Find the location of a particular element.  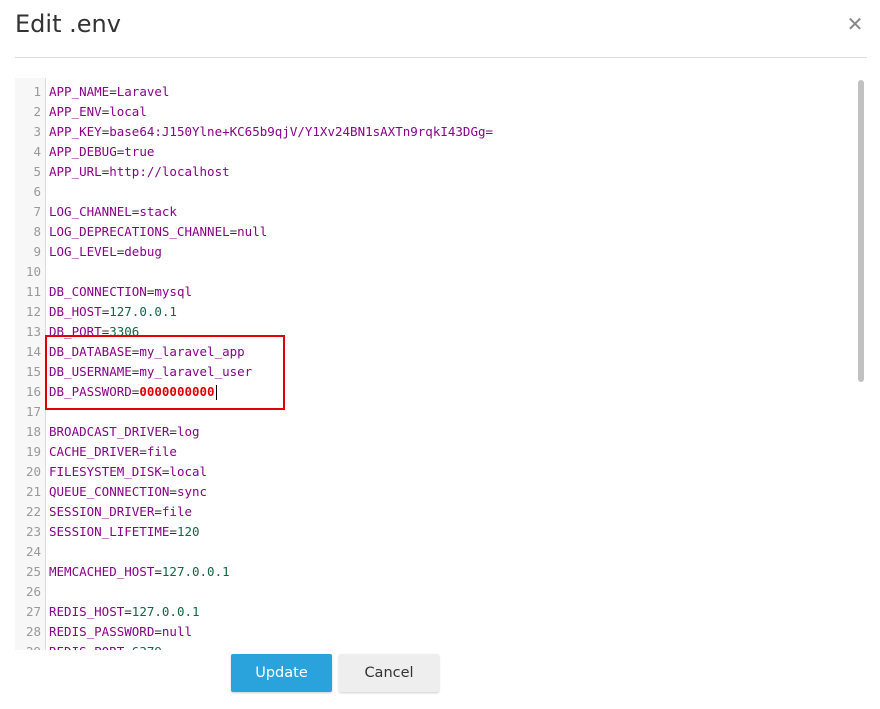

code-line: 2 APP_ENV=local is located at coordinates (441, 112).